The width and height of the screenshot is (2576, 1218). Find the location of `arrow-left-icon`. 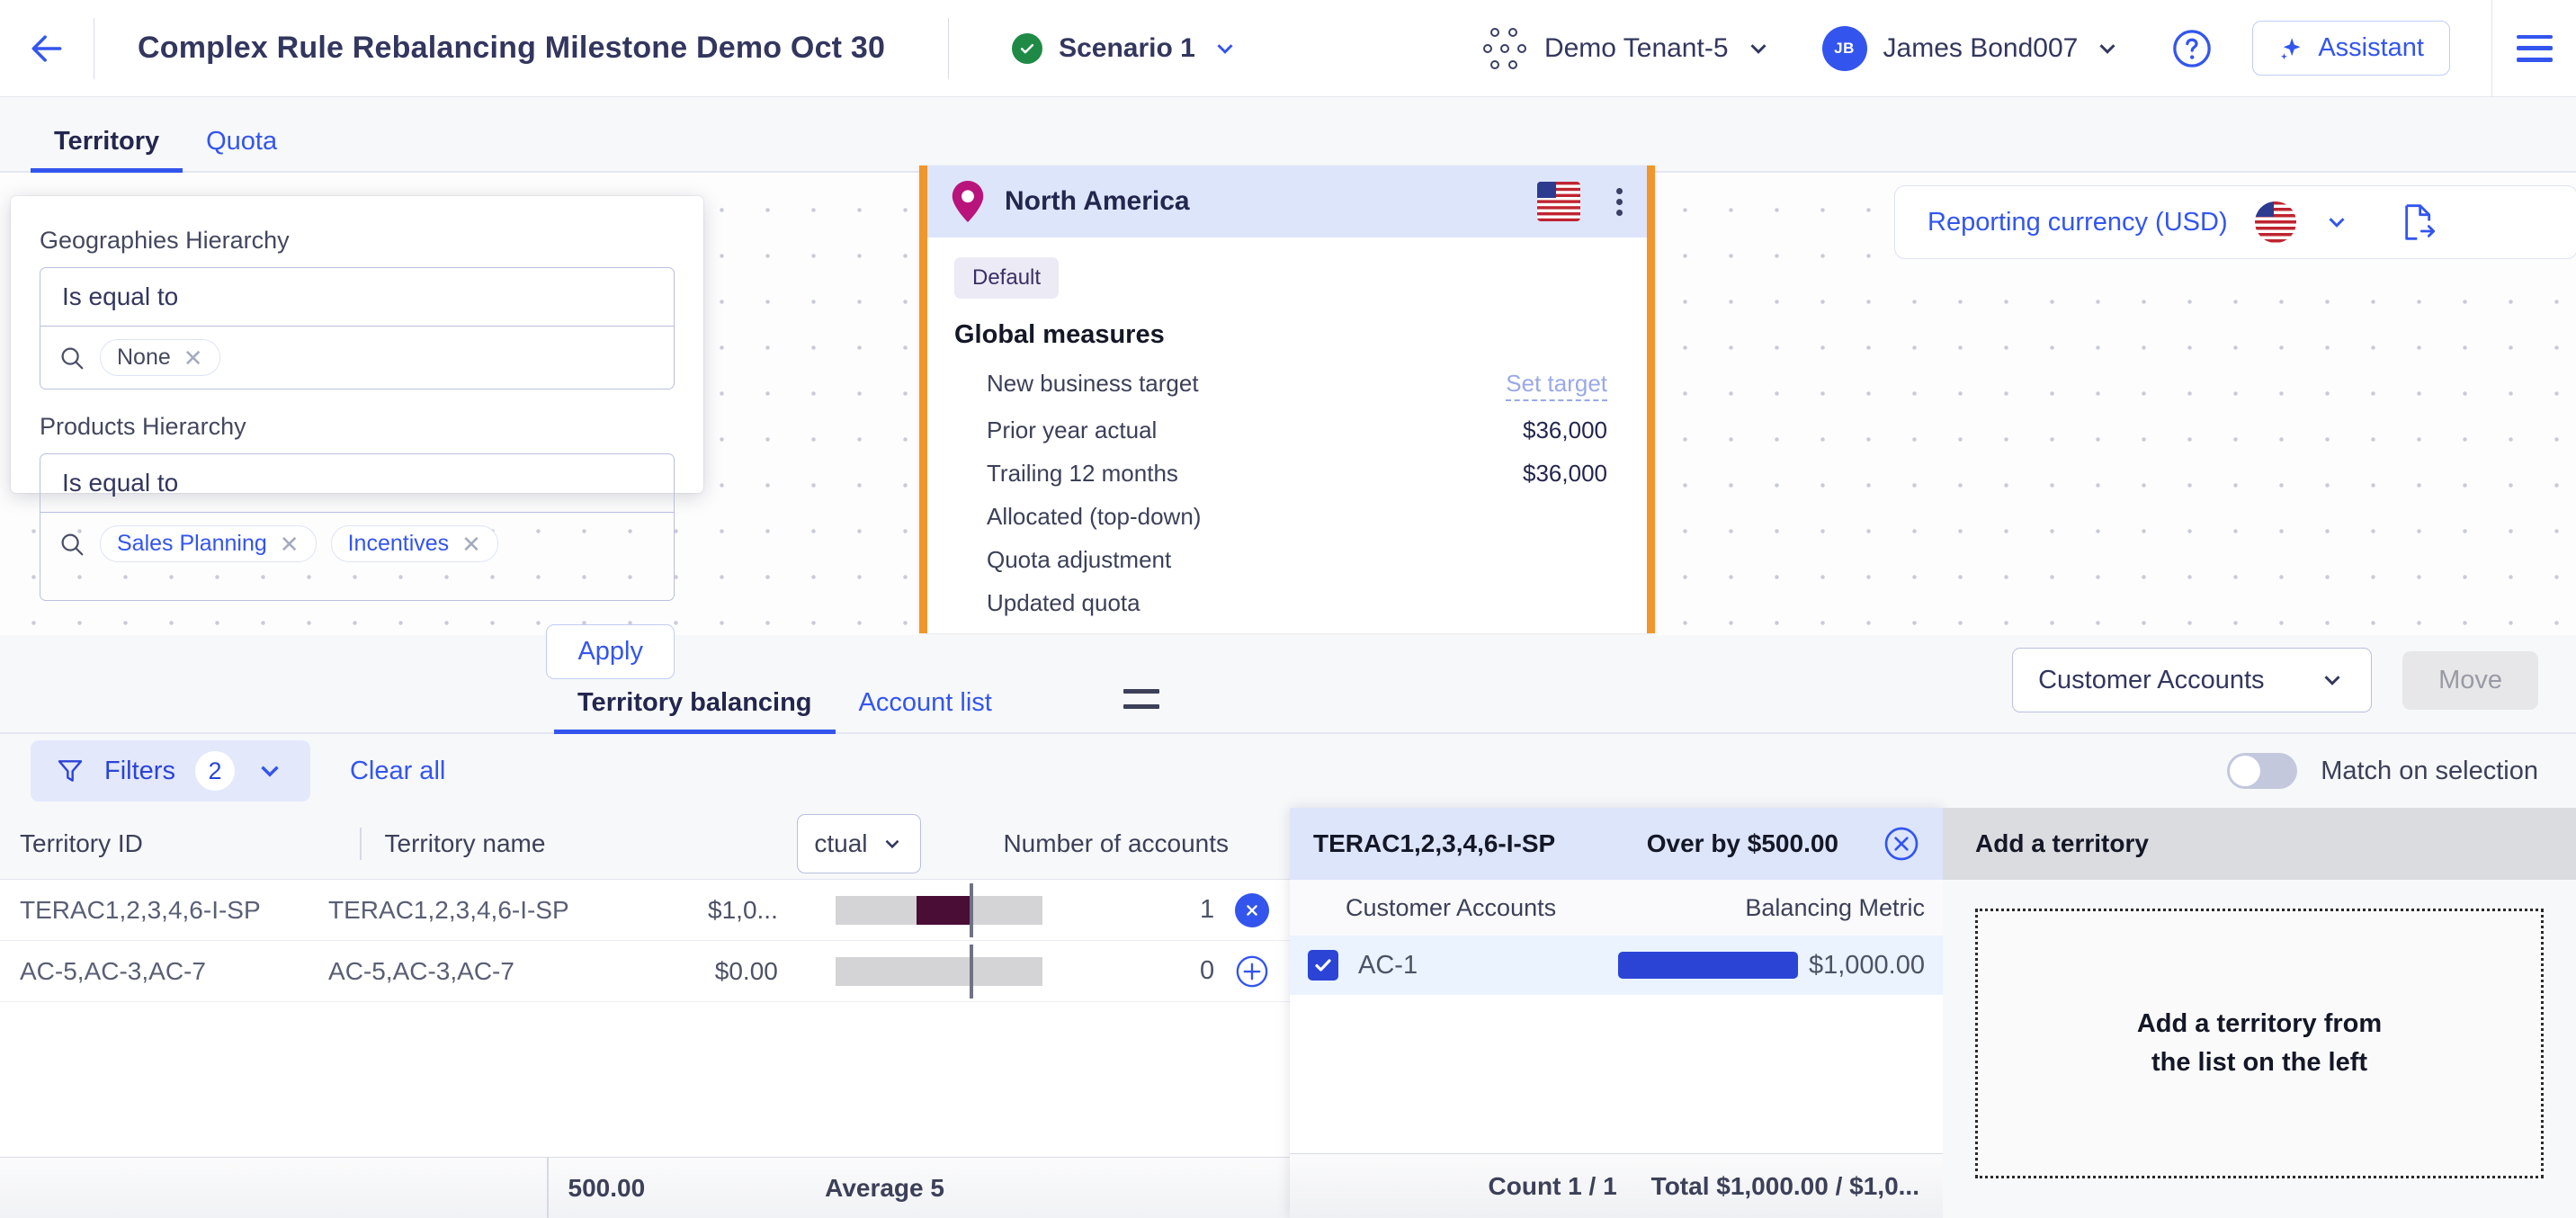

arrow-left-icon is located at coordinates (46, 48).